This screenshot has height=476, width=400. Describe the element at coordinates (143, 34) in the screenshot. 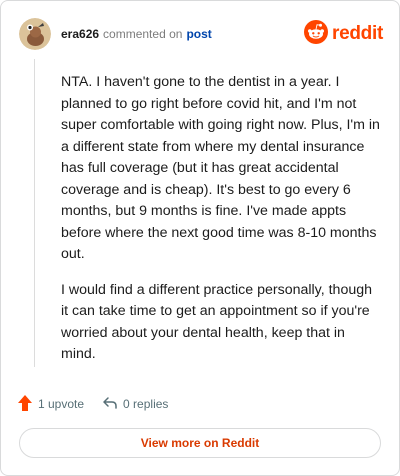

I see `action-text: commented on` at that location.